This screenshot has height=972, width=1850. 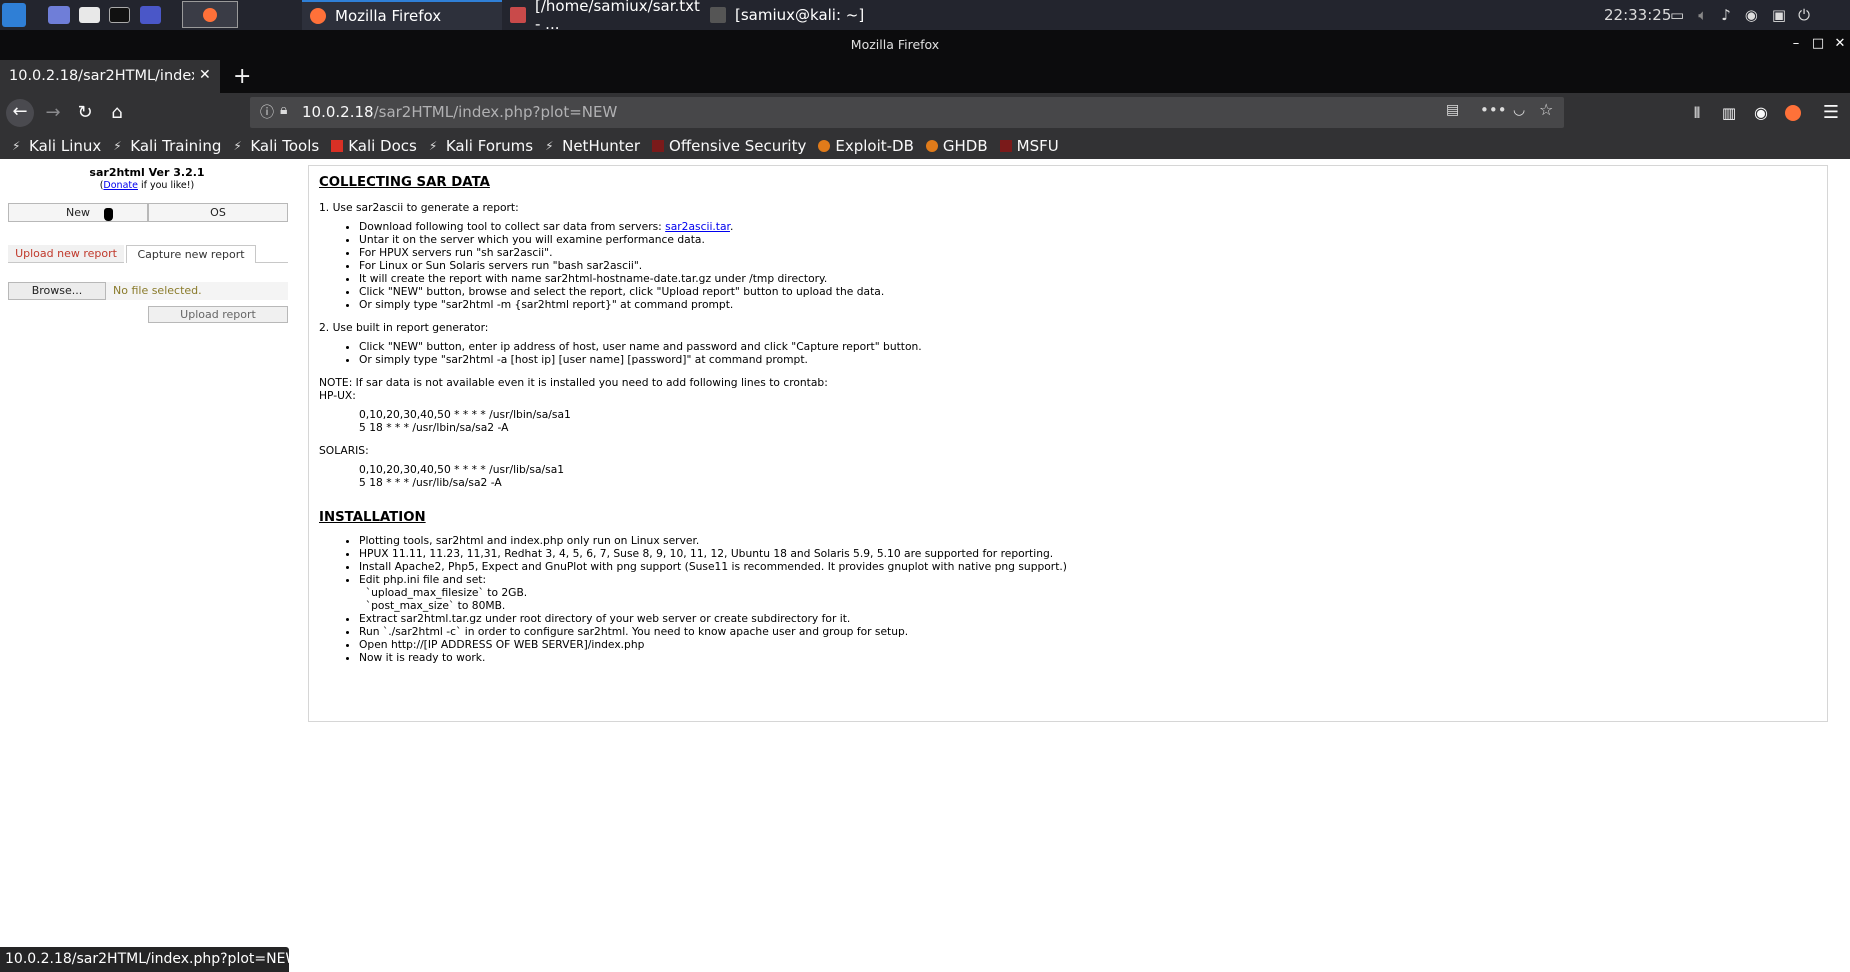 What do you see at coordinates (731, 226) in the screenshot?
I see `download-suffix: .` at bounding box center [731, 226].